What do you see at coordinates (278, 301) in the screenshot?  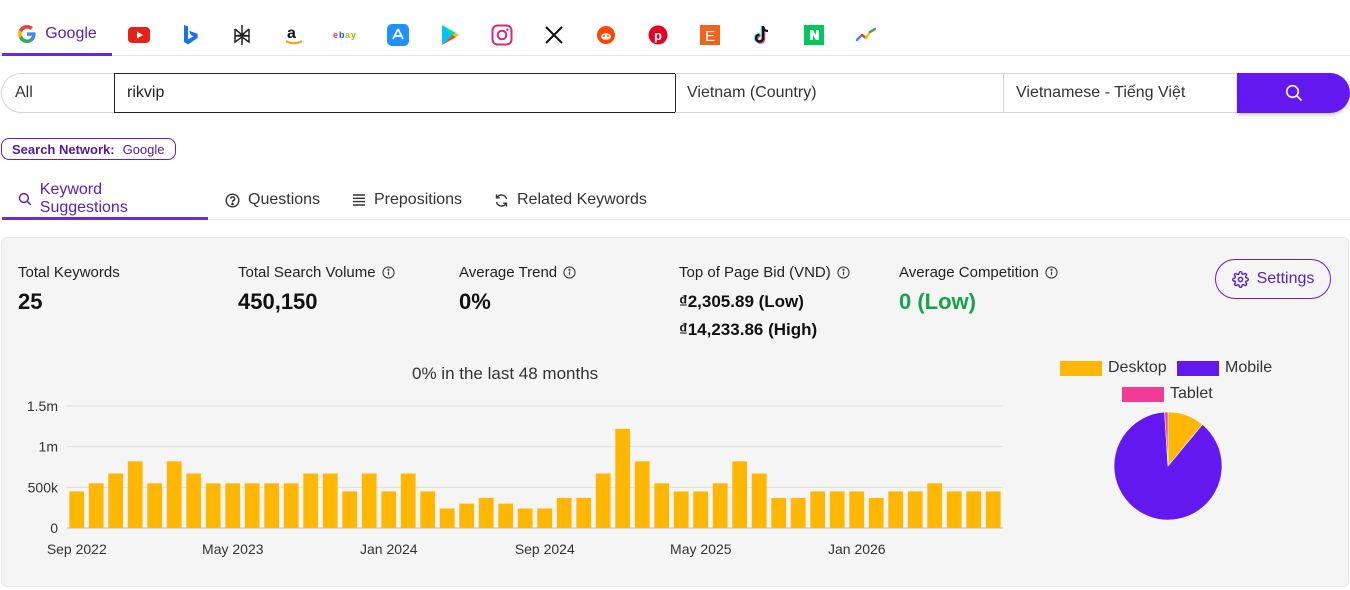 I see `stat-value: 450,150` at bounding box center [278, 301].